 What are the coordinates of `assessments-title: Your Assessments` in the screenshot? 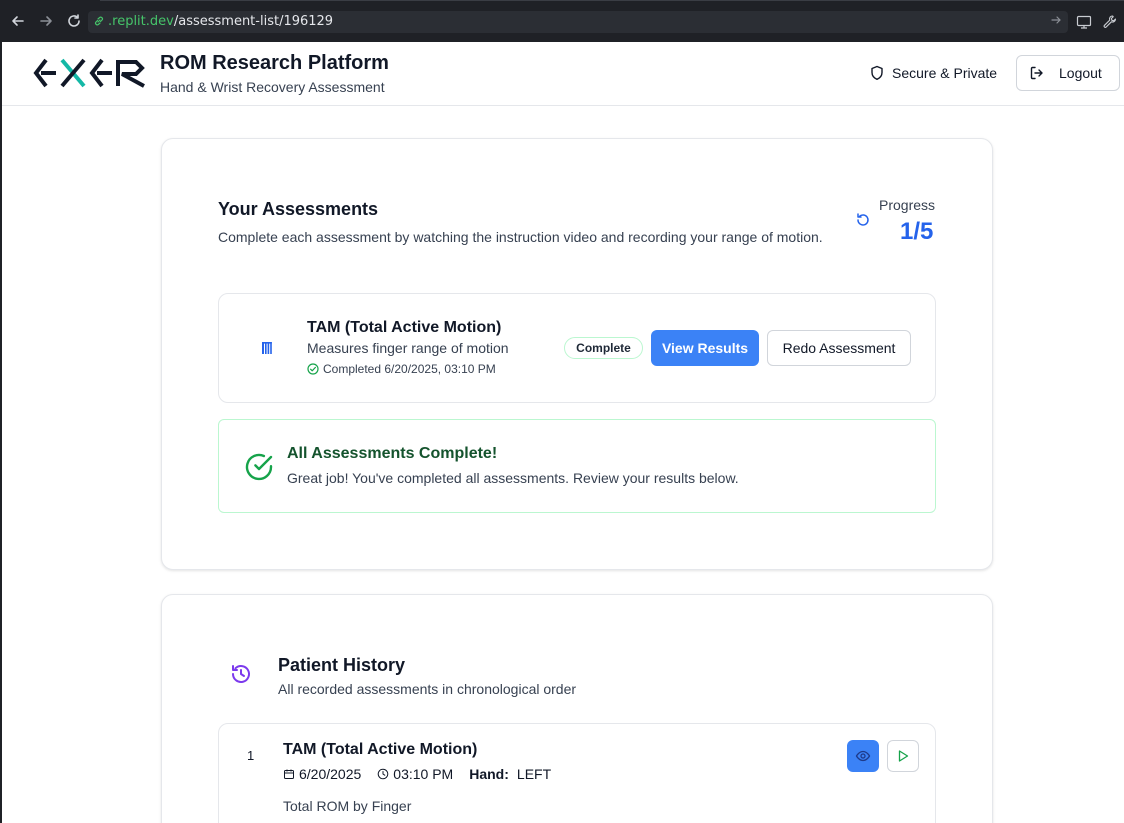 It's located at (298, 209).